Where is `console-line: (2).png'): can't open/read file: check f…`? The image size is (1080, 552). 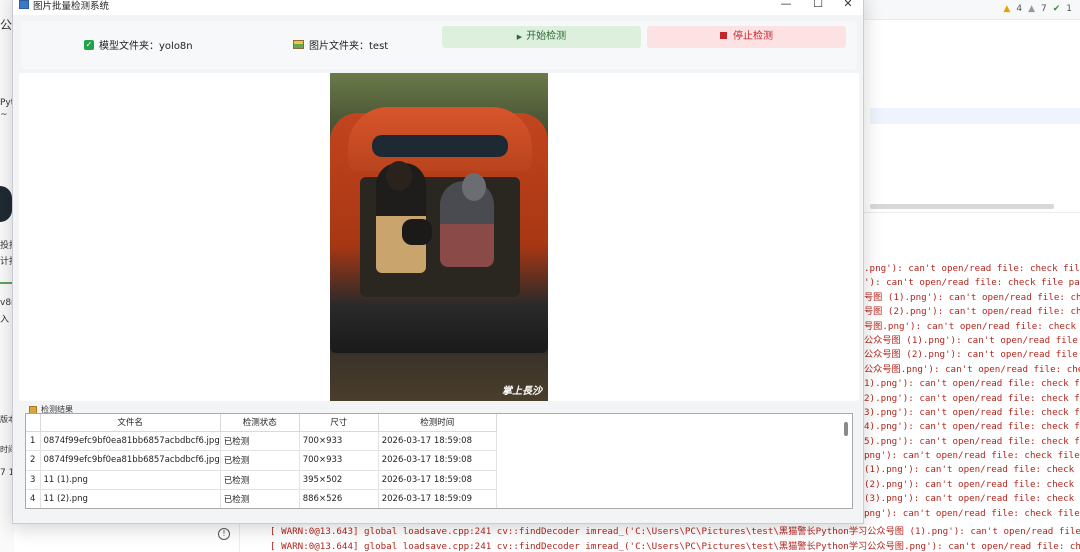
console-line: (2).png'): can't open/read file: check f… is located at coordinates (972, 484).